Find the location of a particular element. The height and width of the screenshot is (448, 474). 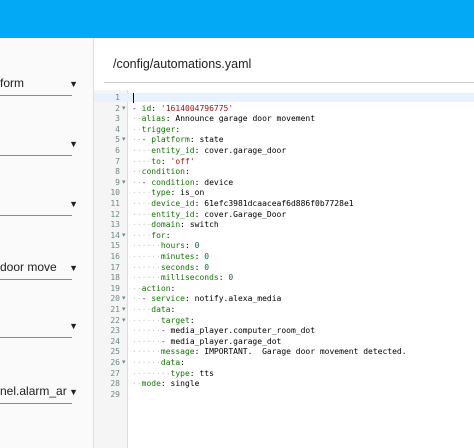

yaml-key: entity_id is located at coordinates (173, 150).